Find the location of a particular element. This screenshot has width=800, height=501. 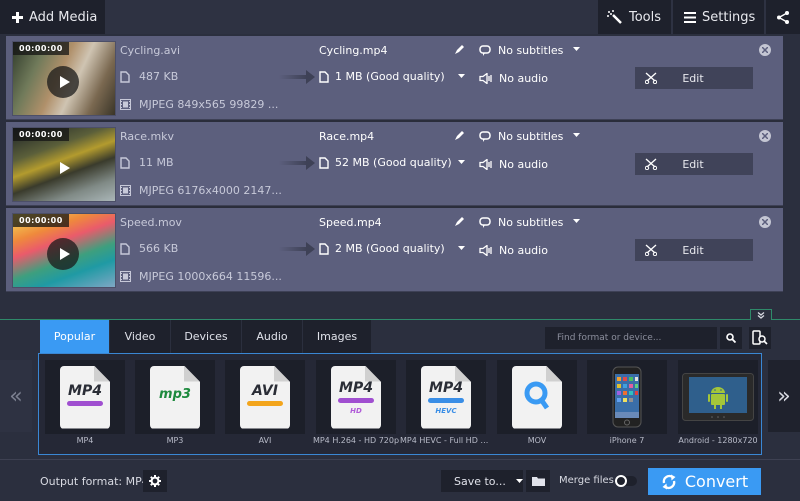

folder-icon is located at coordinates (538, 481).